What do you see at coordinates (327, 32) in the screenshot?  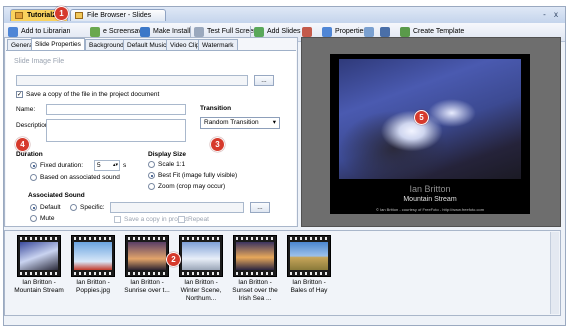 I see `properties-icon` at bounding box center [327, 32].